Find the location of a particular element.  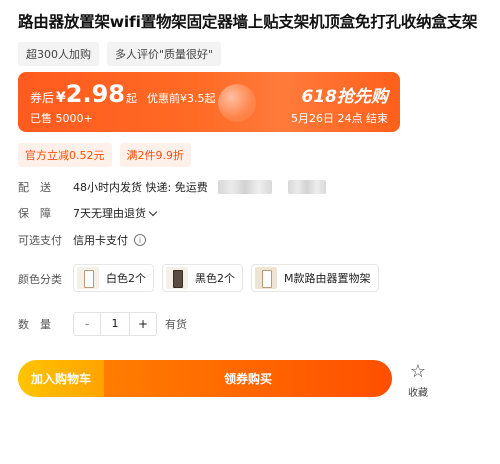

color-label-row: 颜色分类 is located at coordinates (45, 279).